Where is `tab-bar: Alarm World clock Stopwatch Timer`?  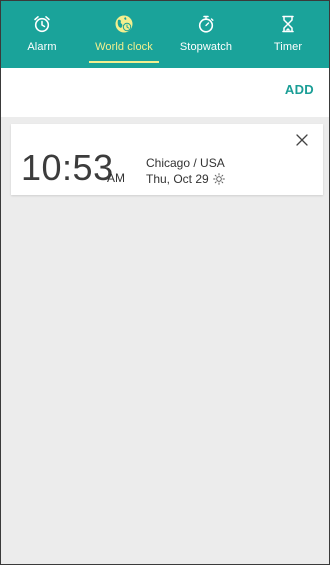 tab-bar: Alarm World clock Stopwatch Timer is located at coordinates (165, 34).